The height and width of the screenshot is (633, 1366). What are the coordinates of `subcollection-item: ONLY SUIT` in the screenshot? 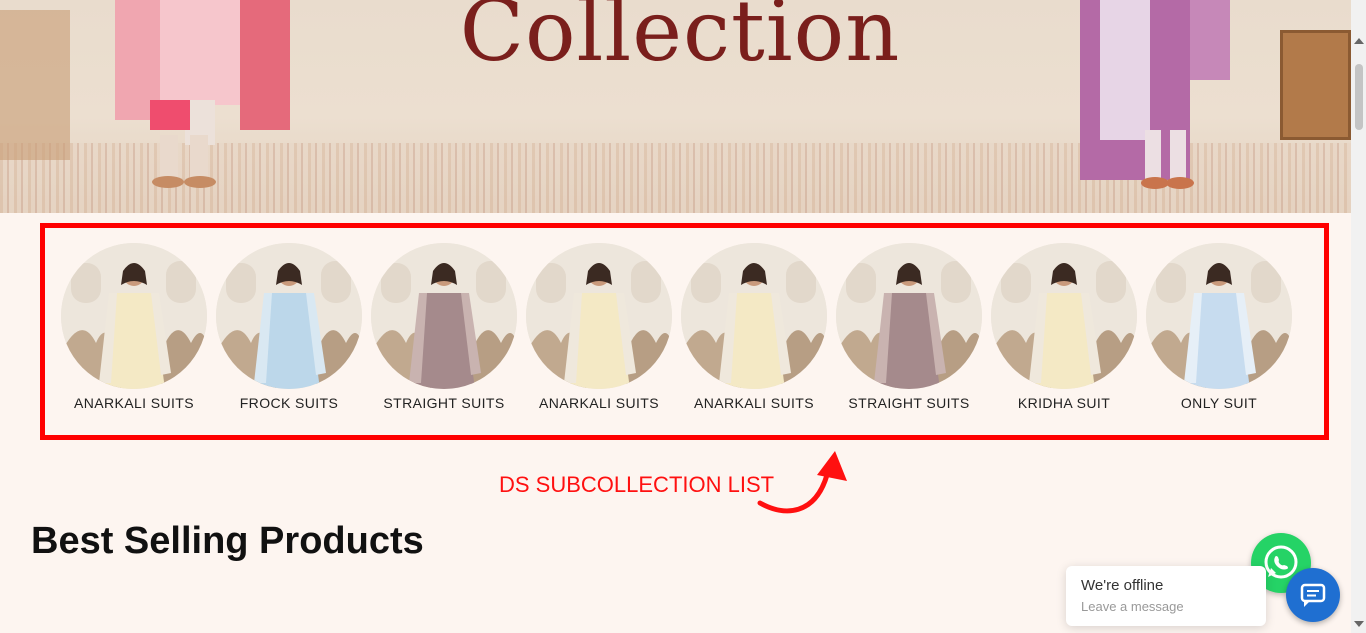 It's located at (1219, 327).